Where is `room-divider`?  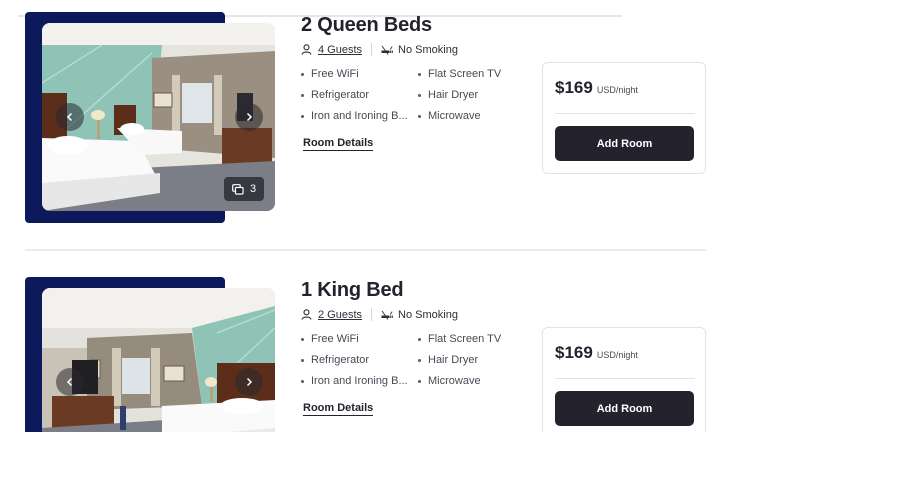
room-divider is located at coordinates (365, 250).